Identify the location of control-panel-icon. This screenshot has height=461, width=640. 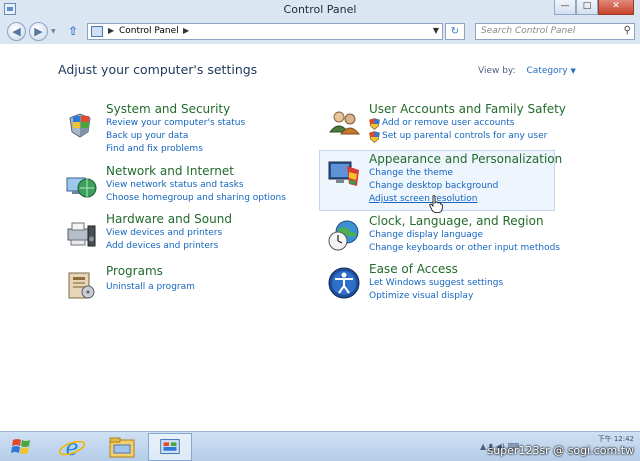
(97, 31).